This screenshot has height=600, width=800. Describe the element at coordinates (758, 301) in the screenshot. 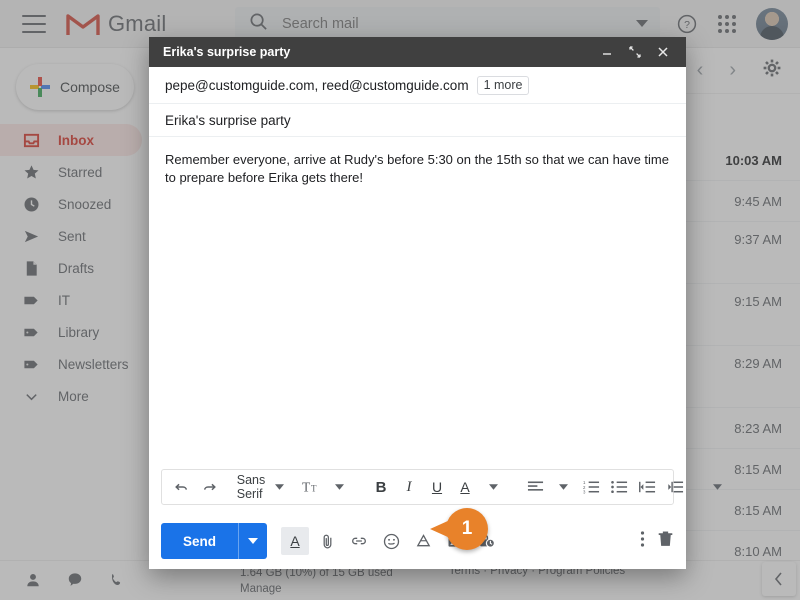

I see `mail-time: 9:15 AM` at that location.